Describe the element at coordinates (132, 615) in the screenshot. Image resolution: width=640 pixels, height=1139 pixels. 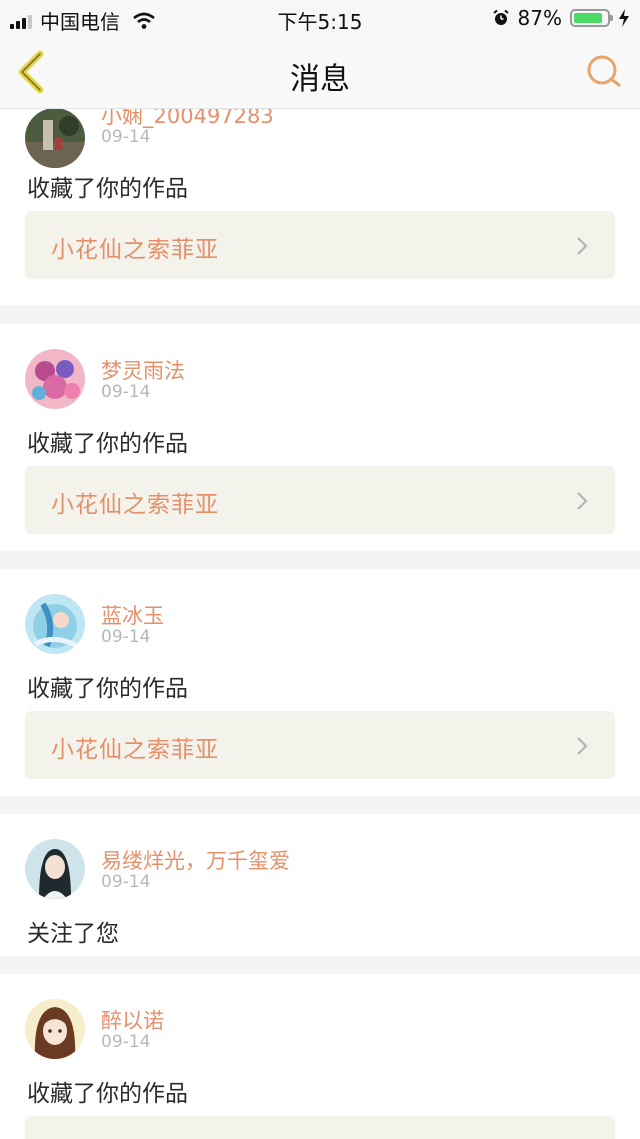
I see `user-name: 蓝冰玉` at that location.